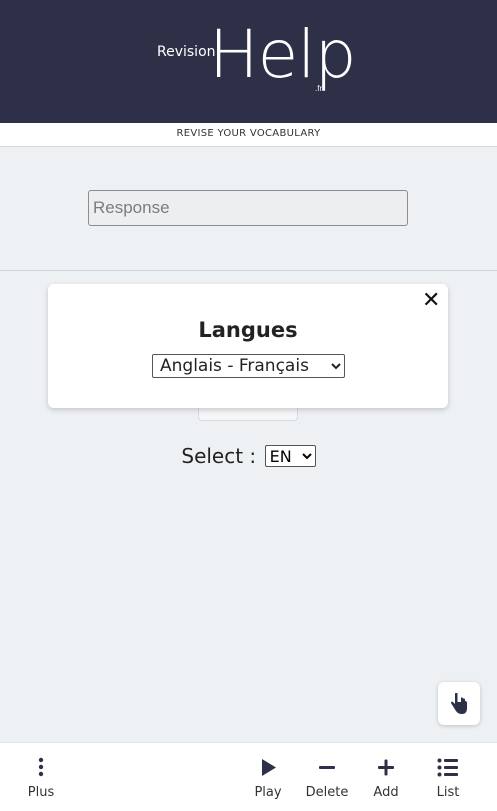  What do you see at coordinates (386, 792) in the screenshot?
I see `nav-add-label: Add` at bounding box center [386, 792].